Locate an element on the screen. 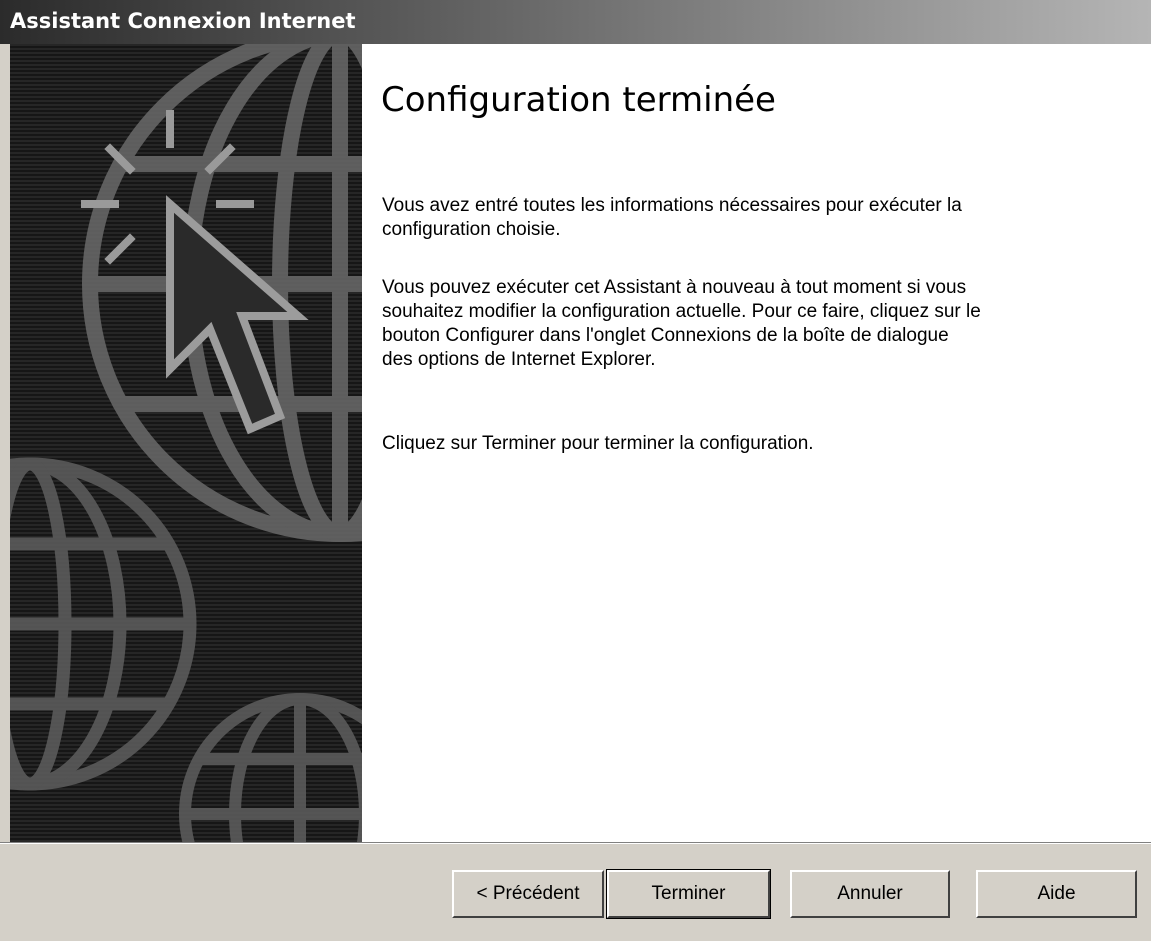  previous-button: < Précédent is located at coordinates (528, 894).